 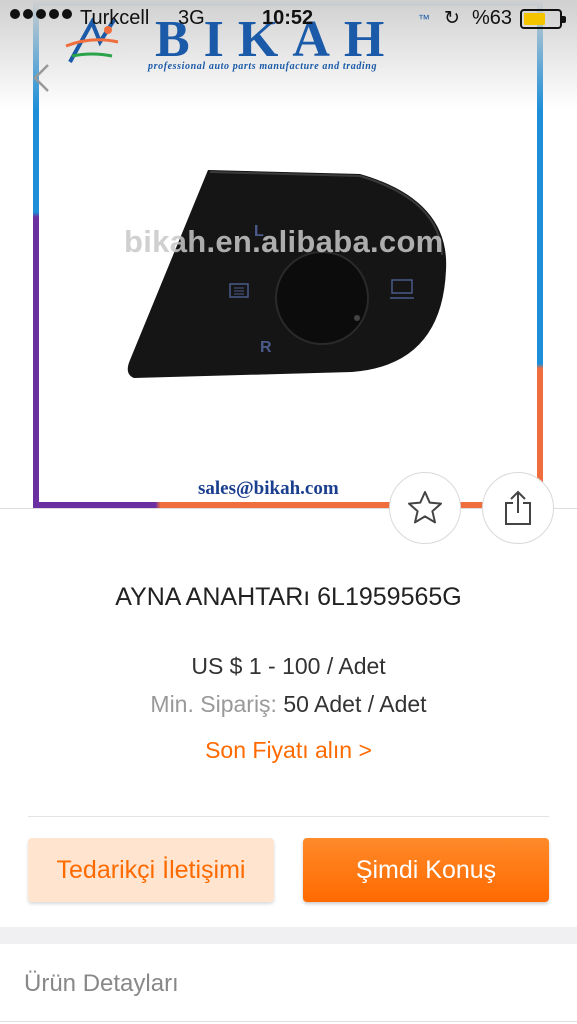 What do you see at coordinates (288, 666) in the screenshot?
I see `product-price: US $ 1 - 100 / Adet` at bounding box center [288, 666].